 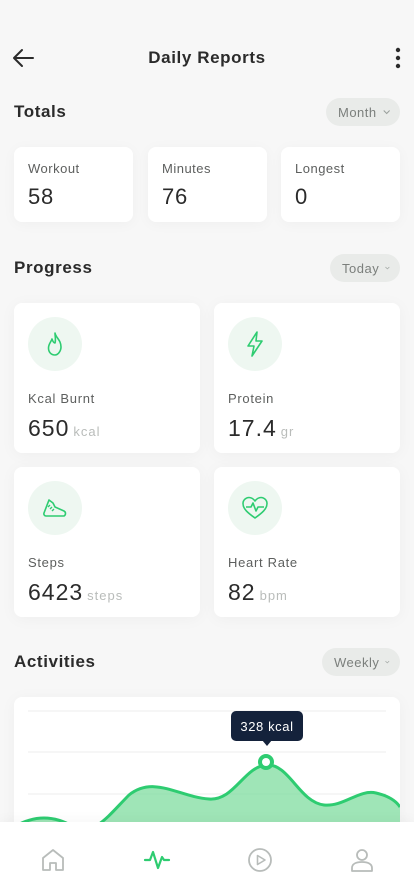 I want to click on progress-card-heart-rate: Heart Rate 82 bpm, so click(x=307, y=542).